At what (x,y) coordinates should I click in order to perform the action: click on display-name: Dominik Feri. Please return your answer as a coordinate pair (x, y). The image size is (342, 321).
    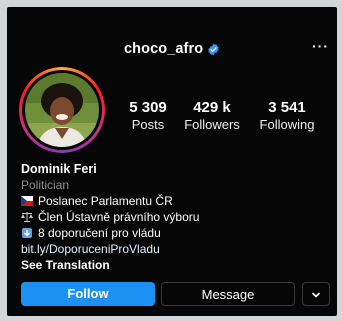
    Looking at the image, I should click on (59, 169).